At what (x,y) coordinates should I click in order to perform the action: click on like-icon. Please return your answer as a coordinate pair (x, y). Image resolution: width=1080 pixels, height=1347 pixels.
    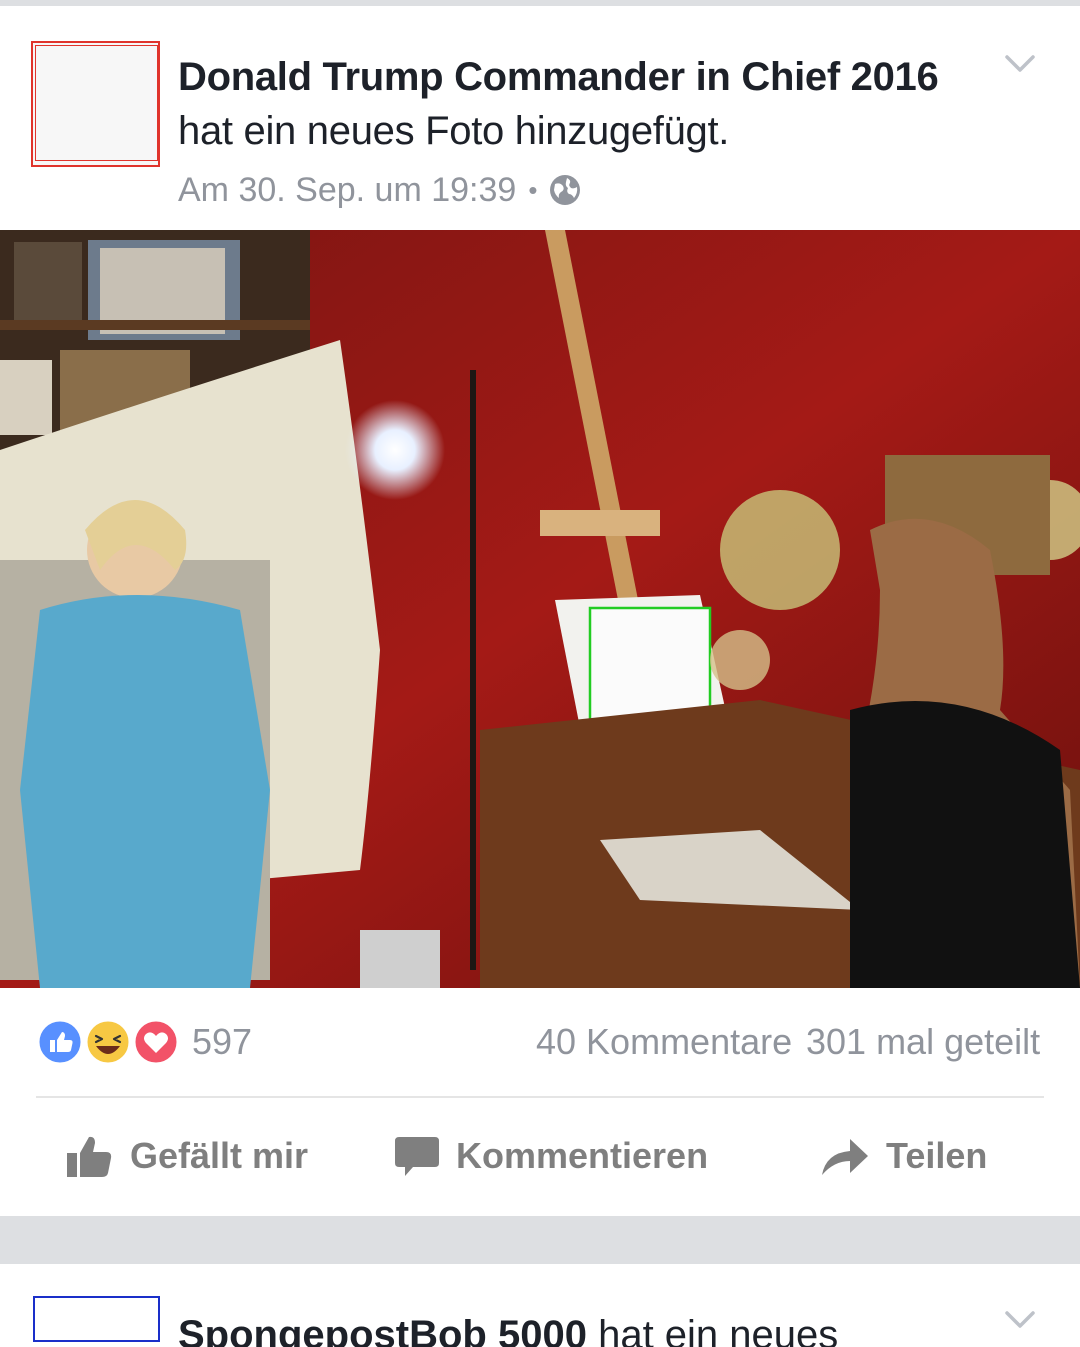
    Looking at the image, I should click on (60, 1042).